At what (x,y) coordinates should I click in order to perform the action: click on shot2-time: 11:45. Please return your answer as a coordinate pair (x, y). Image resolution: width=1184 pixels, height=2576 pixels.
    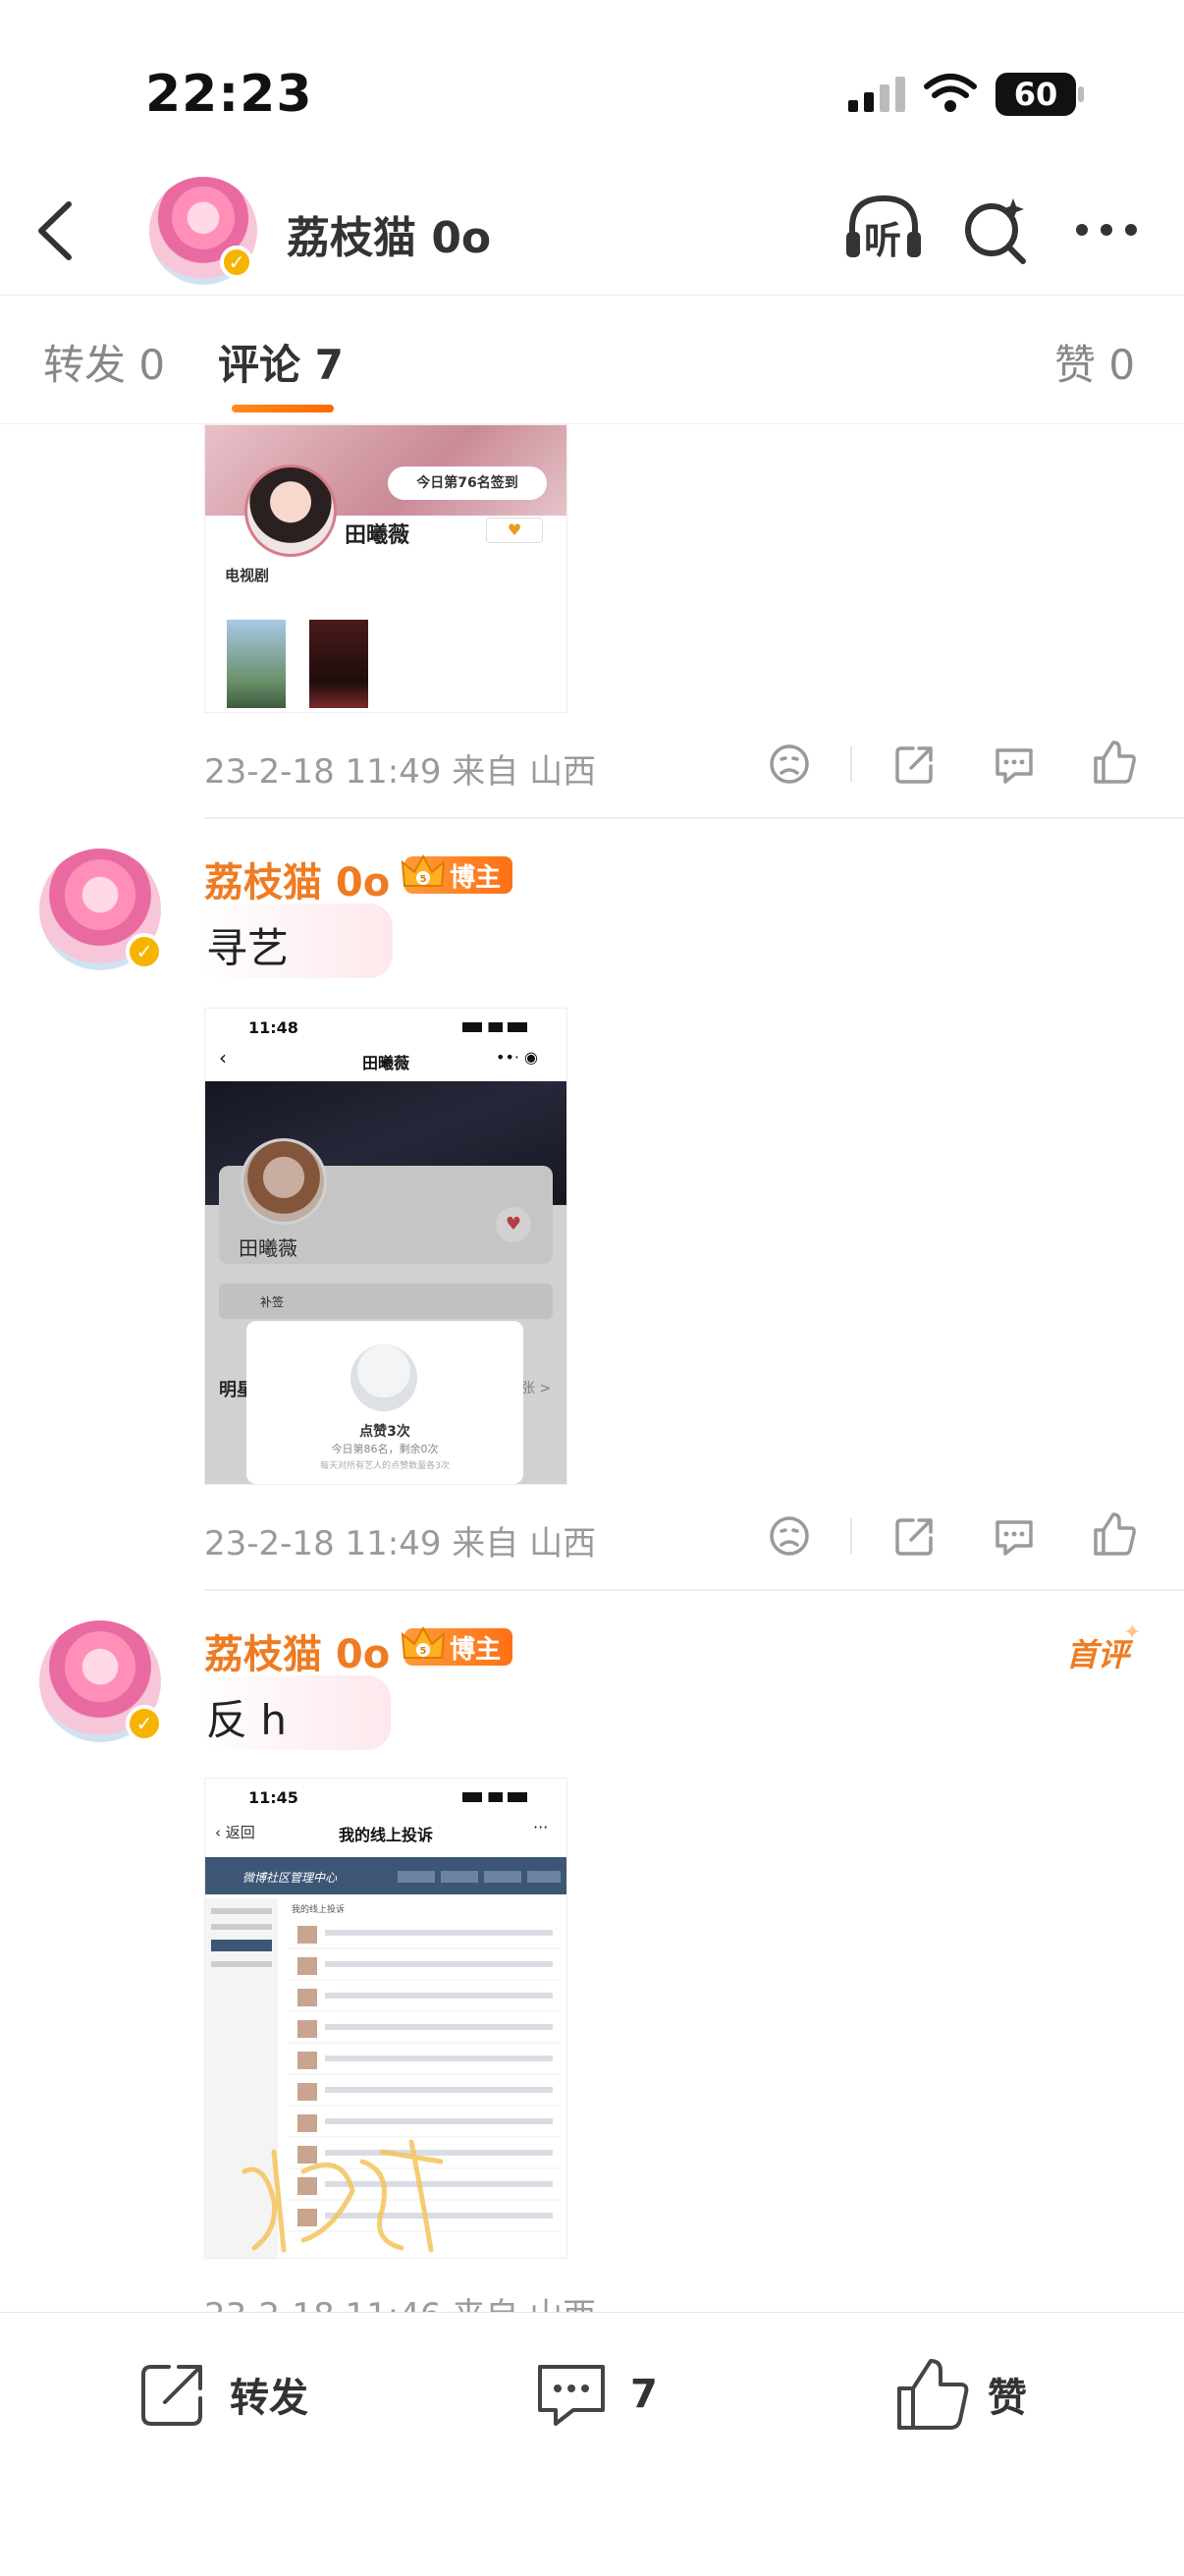
    Looking at the image, I should click on (273, 1798).